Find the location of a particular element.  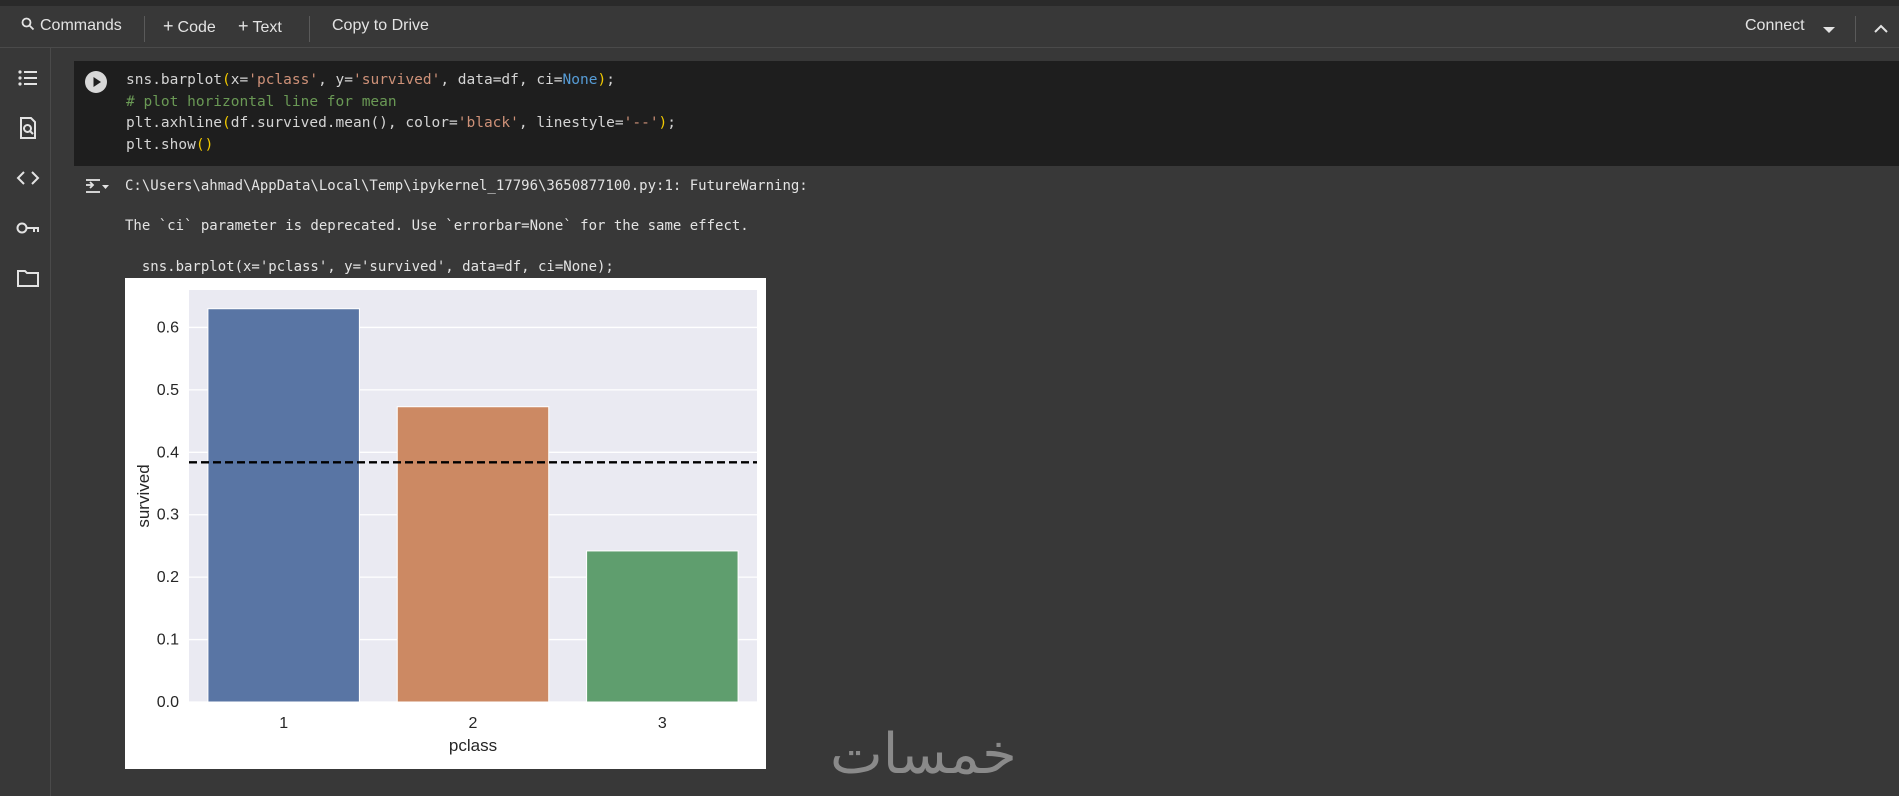

watermark-logo: خمسات is located at coordinates (924, 754).